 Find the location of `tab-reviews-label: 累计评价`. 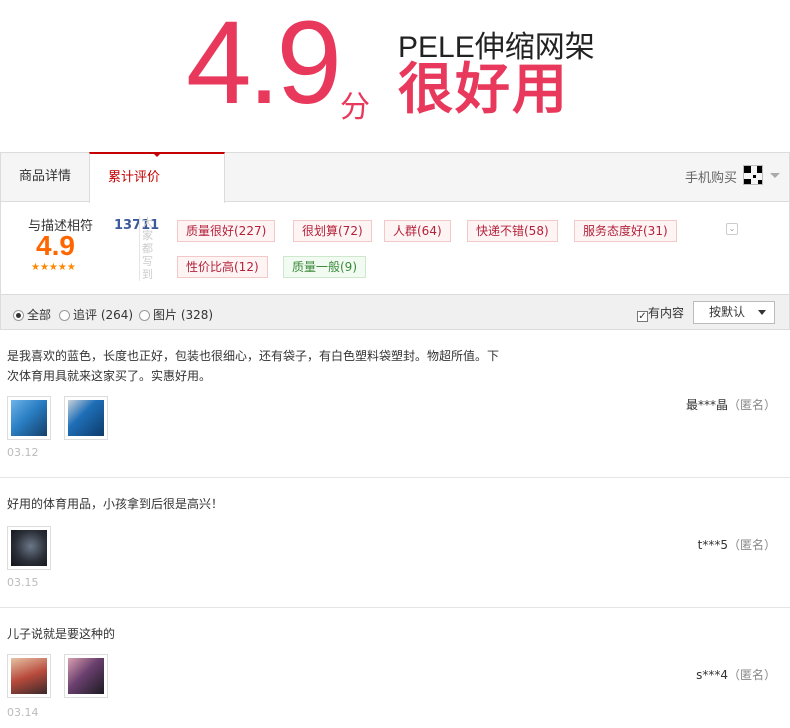

tab-reviews-label: 累计评价 is located at coordinates (134, 177).